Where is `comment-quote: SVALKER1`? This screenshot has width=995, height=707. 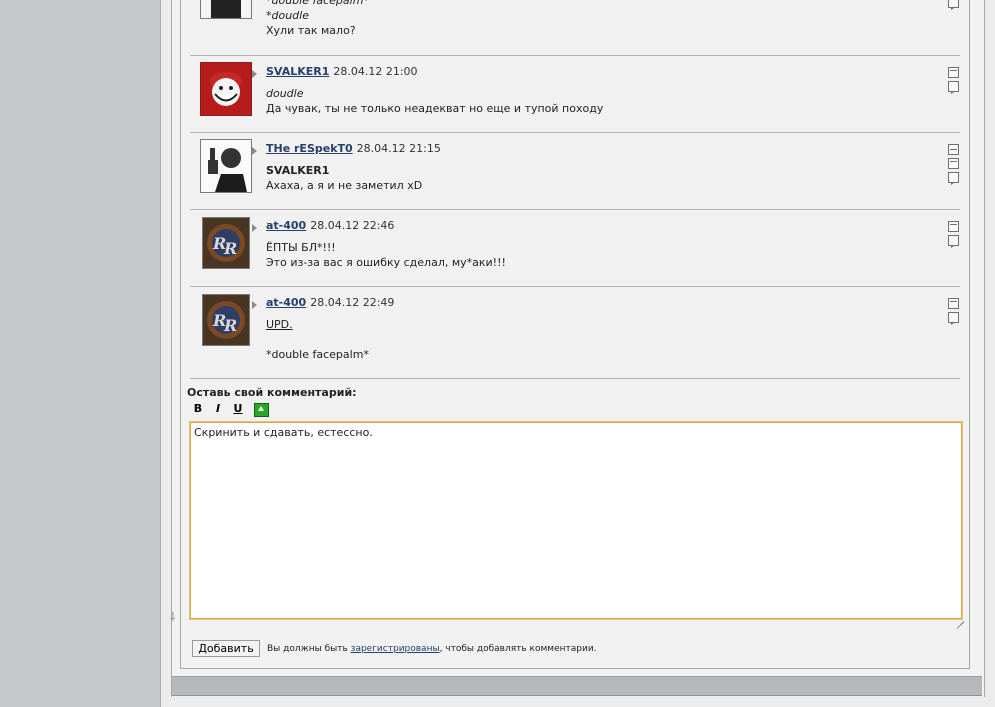 comment-quote: SVALKER1 is located at coordinates (298, 170).